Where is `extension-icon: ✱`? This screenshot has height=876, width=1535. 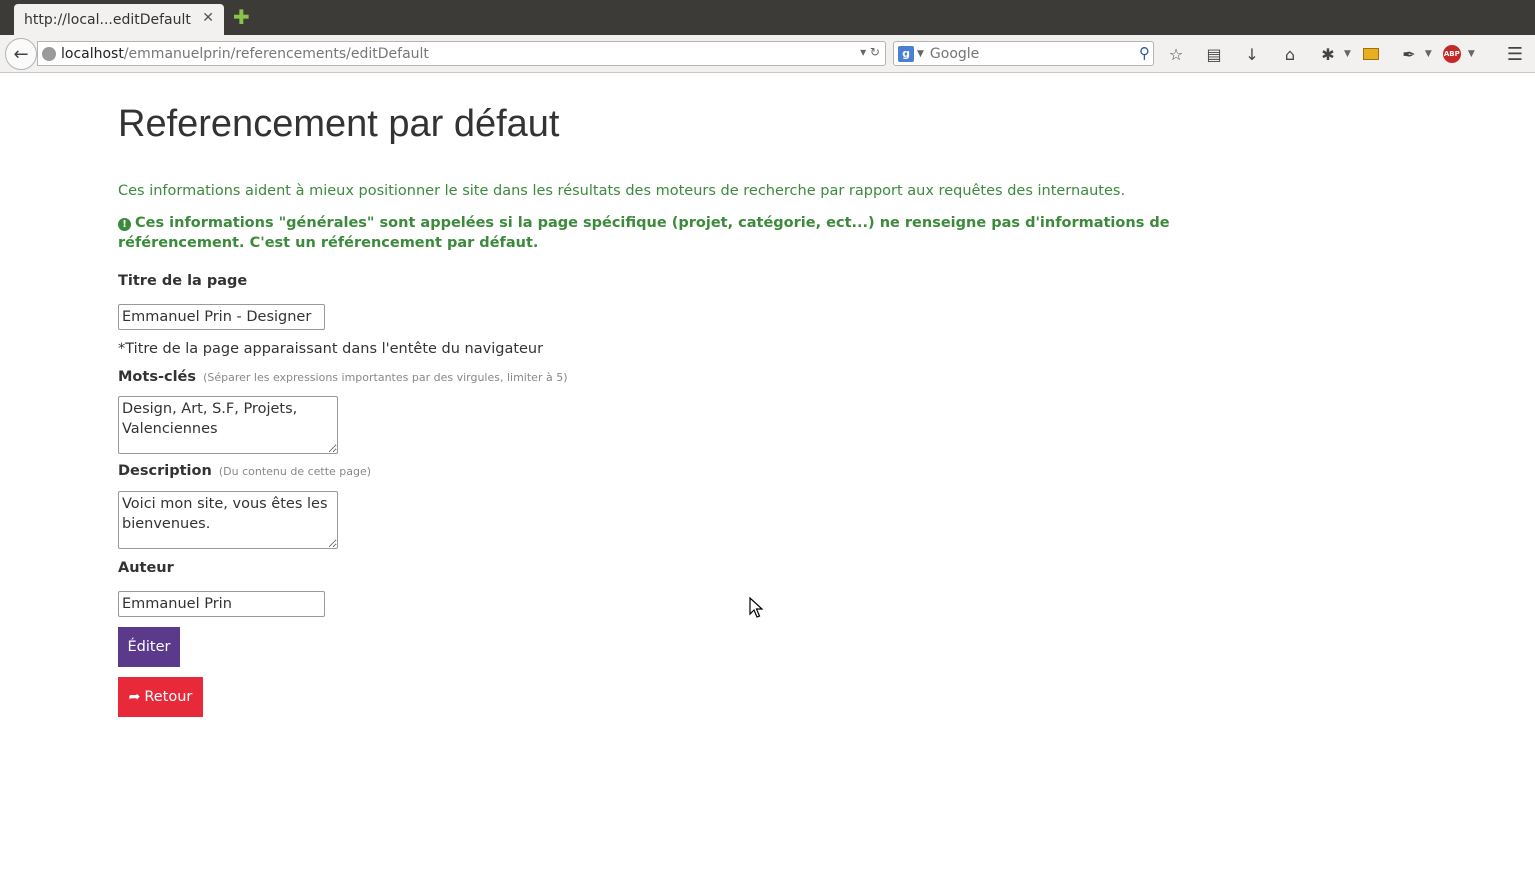 extension-icon: ✱ is located at coordinates (1328, 54).